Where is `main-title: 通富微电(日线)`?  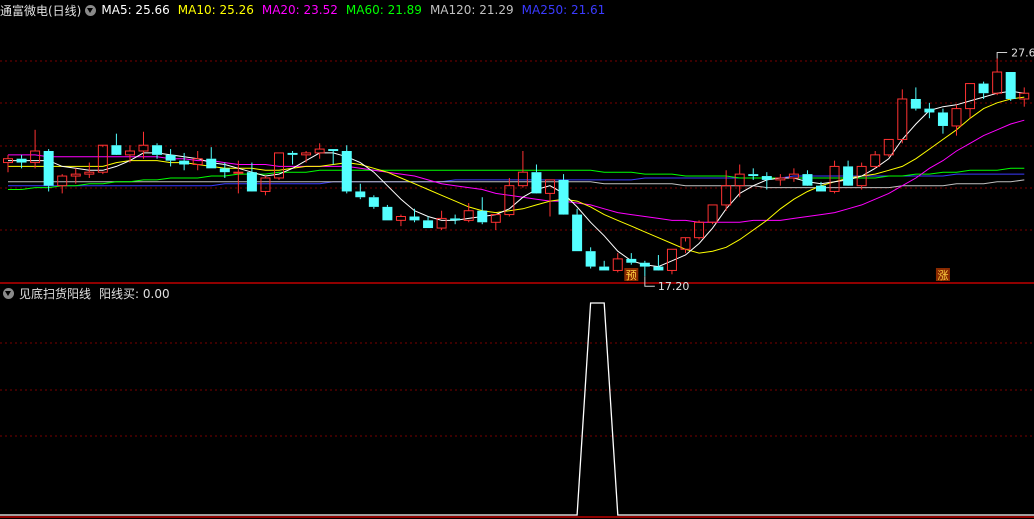
main-title: 通富微电(日线) is located at coordinates (41, 10).